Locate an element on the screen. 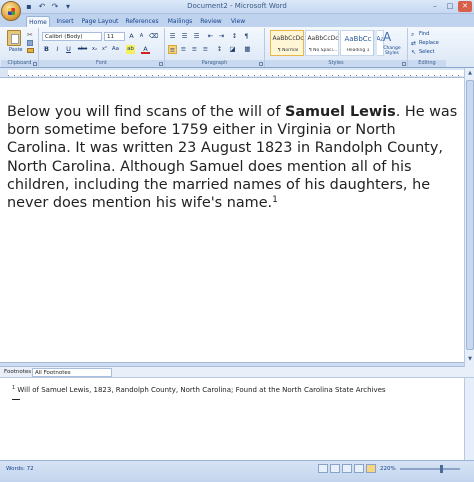  scroll-down-icon: ▼ is located at coordinates (470, 359).